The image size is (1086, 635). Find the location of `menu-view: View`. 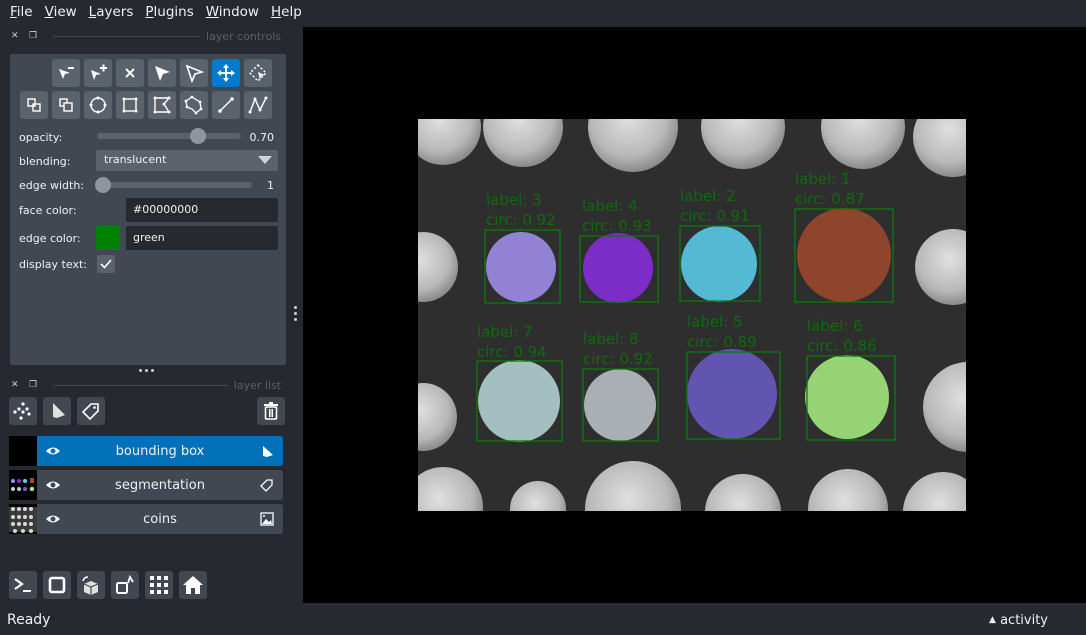

menu-view: View is located at coordinates (61, 12).